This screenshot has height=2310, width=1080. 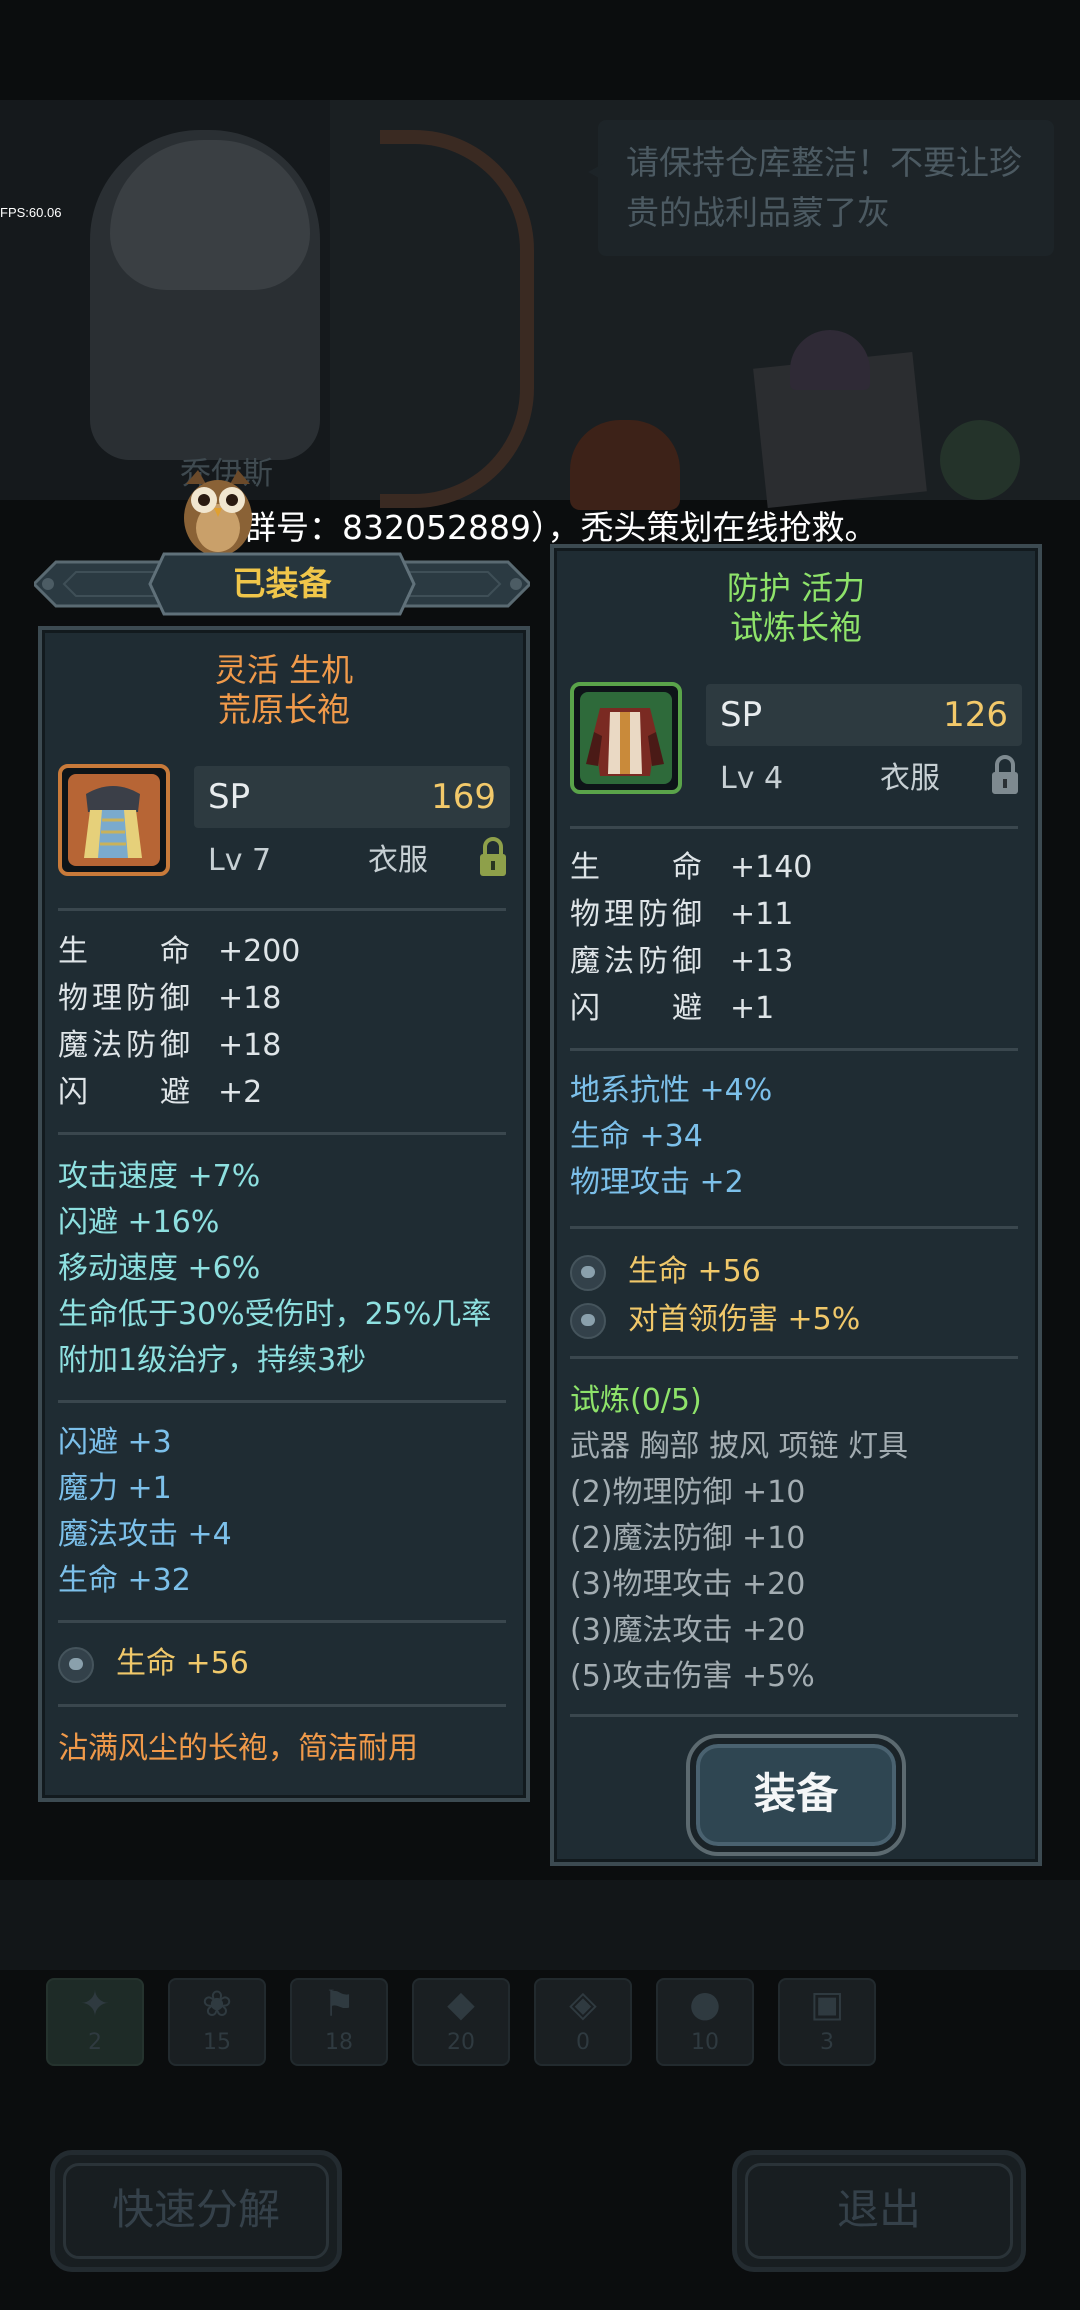 What do you see at coordinates (145, 1534) in the screenshot?
I see `extra-stat: 魔法攻击 +4` at bounding box center [145, 1534].